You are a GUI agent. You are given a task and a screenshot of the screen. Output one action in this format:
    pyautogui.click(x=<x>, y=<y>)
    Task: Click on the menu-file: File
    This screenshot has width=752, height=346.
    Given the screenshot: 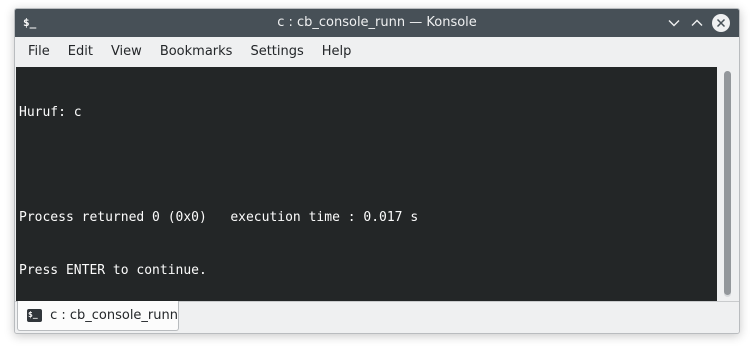 What is the action you would take?
    pyautogui.click(x=39, y=52)
    